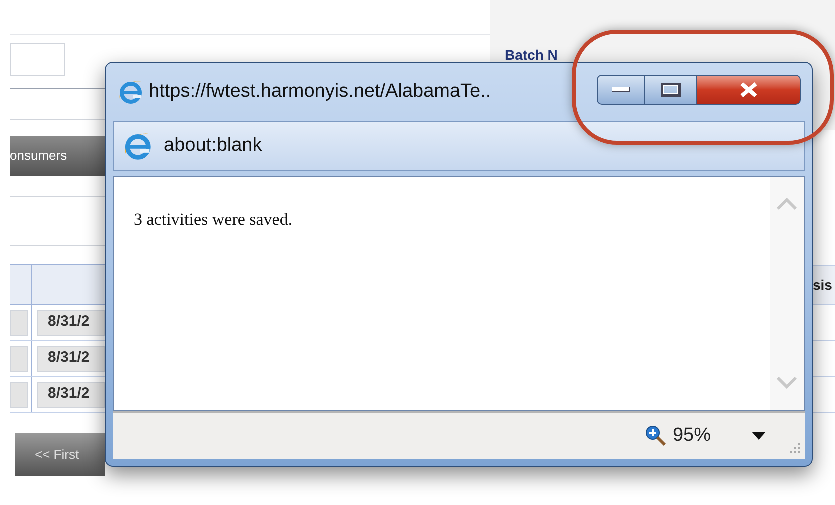  I want to click on resize-grip-icon, so click(794, 448).